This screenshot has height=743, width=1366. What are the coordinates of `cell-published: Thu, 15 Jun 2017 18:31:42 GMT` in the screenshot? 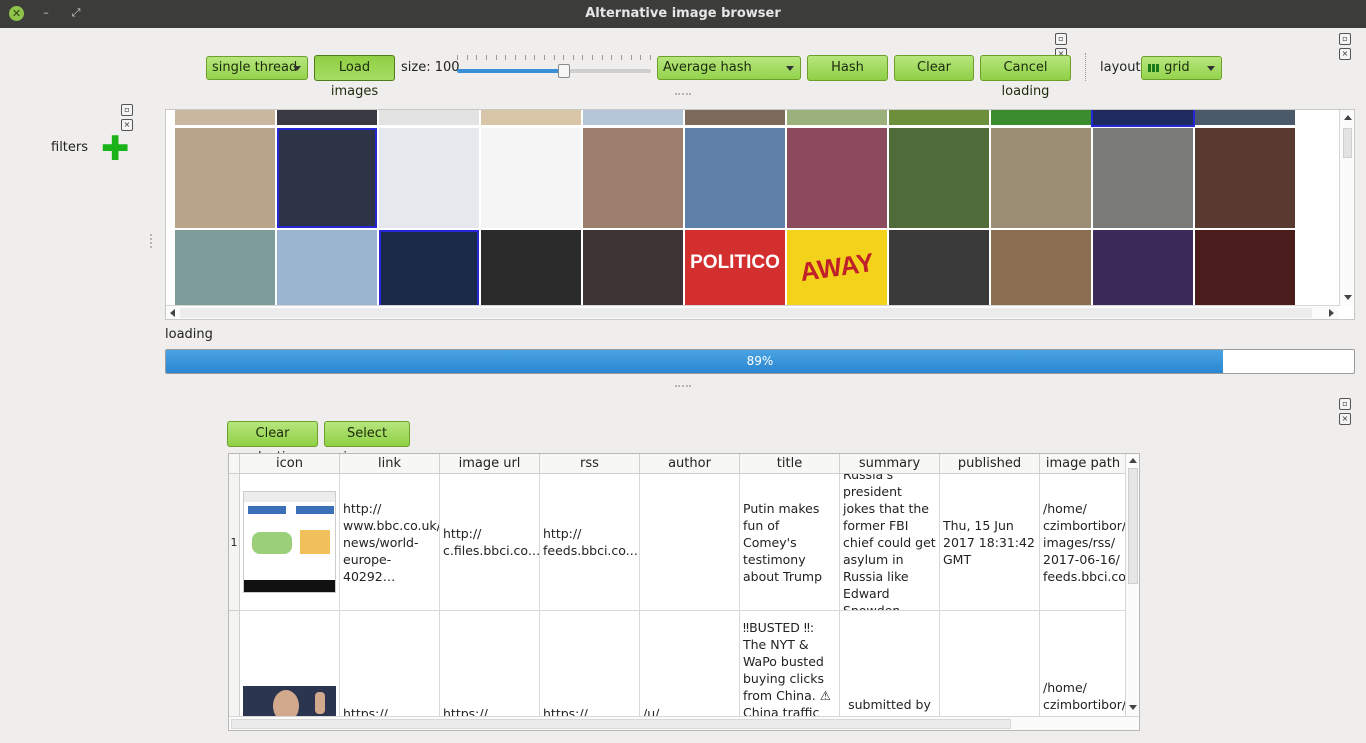 It's located at (990, 542).